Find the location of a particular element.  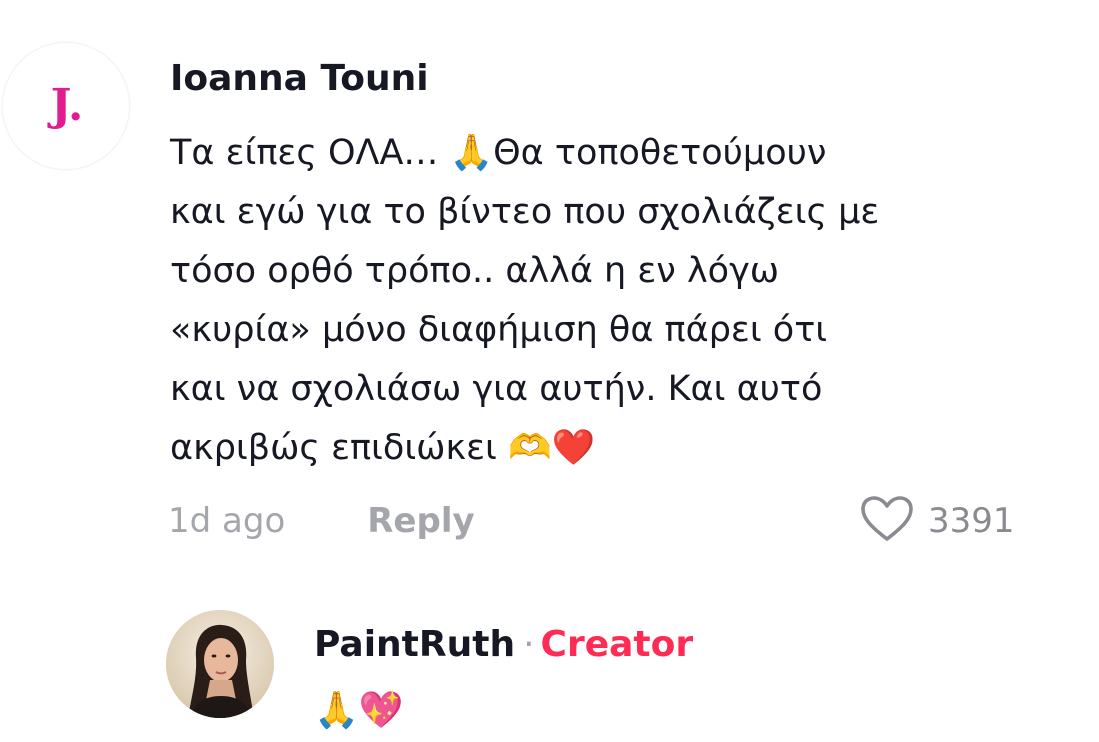

comment-username: Ioanna Touni is located at coordinates (299, 78).